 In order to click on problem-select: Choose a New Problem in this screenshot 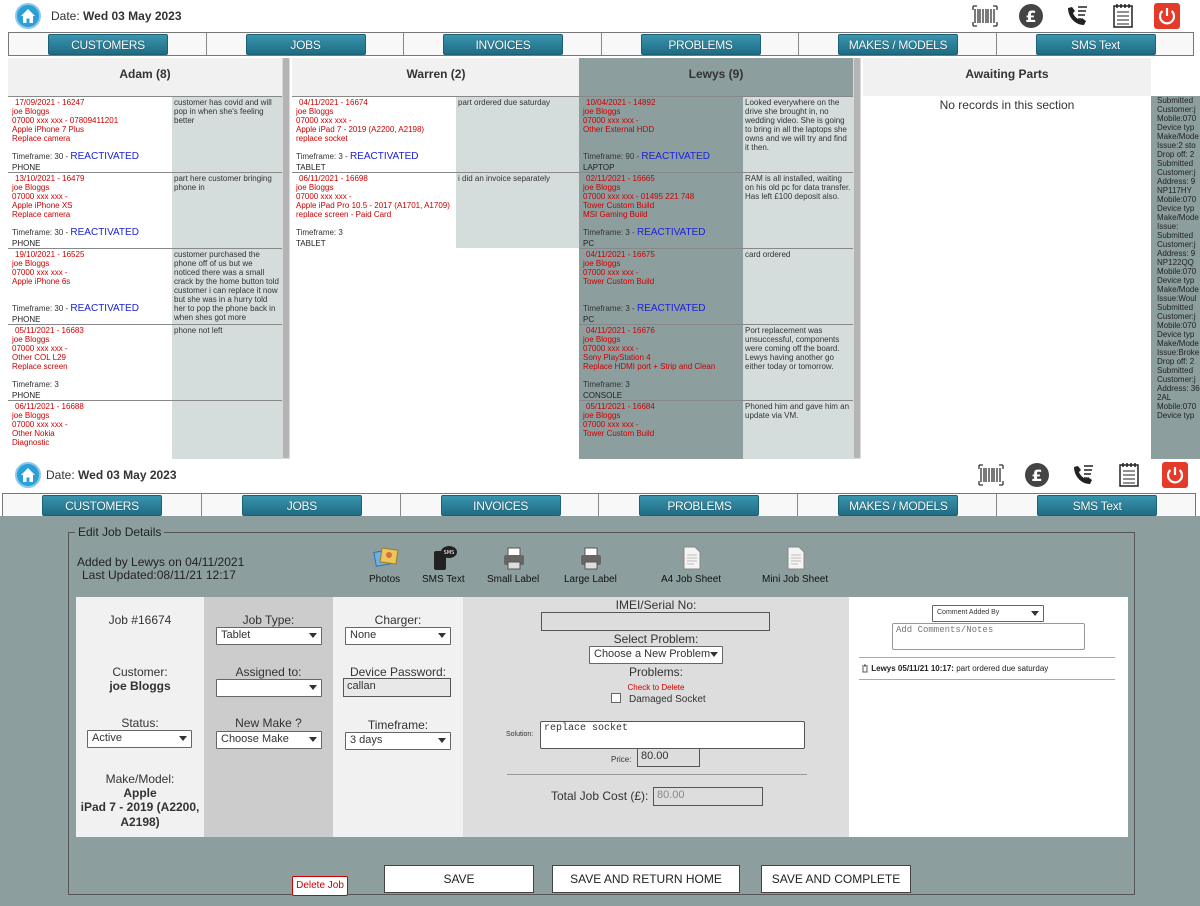, I will do `click(656, 655)`.